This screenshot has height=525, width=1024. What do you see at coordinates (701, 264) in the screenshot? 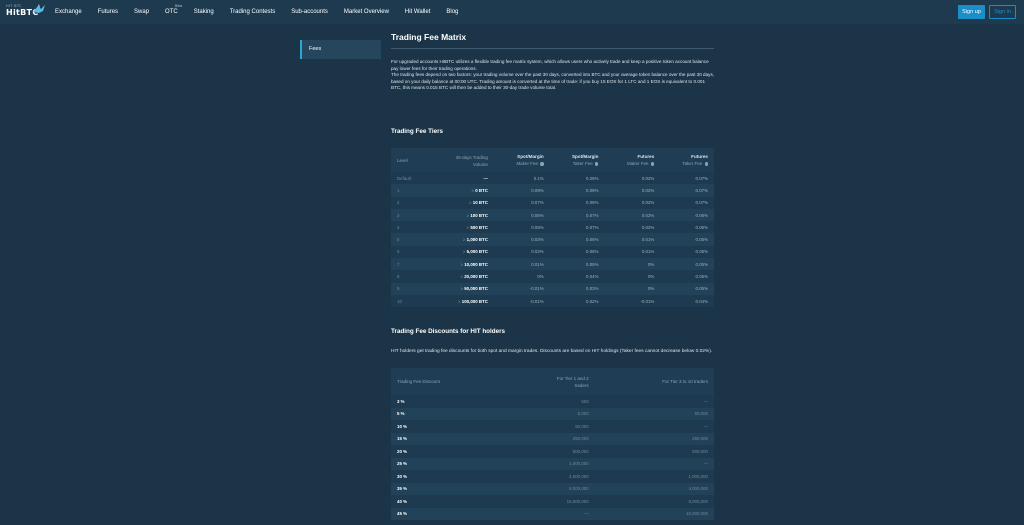
I see `cell-futures-taker: 0.05%` at bounding box center [701, 264].